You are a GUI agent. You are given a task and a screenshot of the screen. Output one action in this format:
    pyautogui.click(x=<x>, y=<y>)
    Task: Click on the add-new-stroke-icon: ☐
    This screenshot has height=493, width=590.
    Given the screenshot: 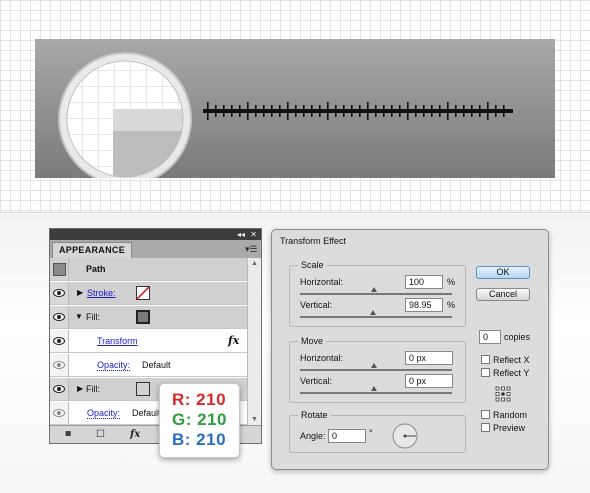 What is the action you would take?
    pyautogui.click(x=100, y=435)
    